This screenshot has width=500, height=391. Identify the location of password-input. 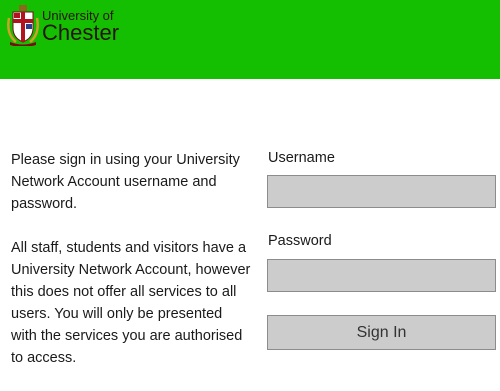
(381, 275).